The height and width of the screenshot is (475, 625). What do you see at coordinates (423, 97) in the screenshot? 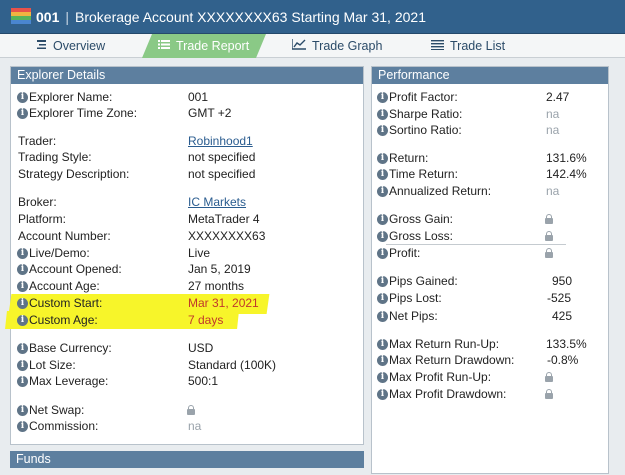
I see `row-label-text: Profit Factor:` at bounding box center [423, 97].